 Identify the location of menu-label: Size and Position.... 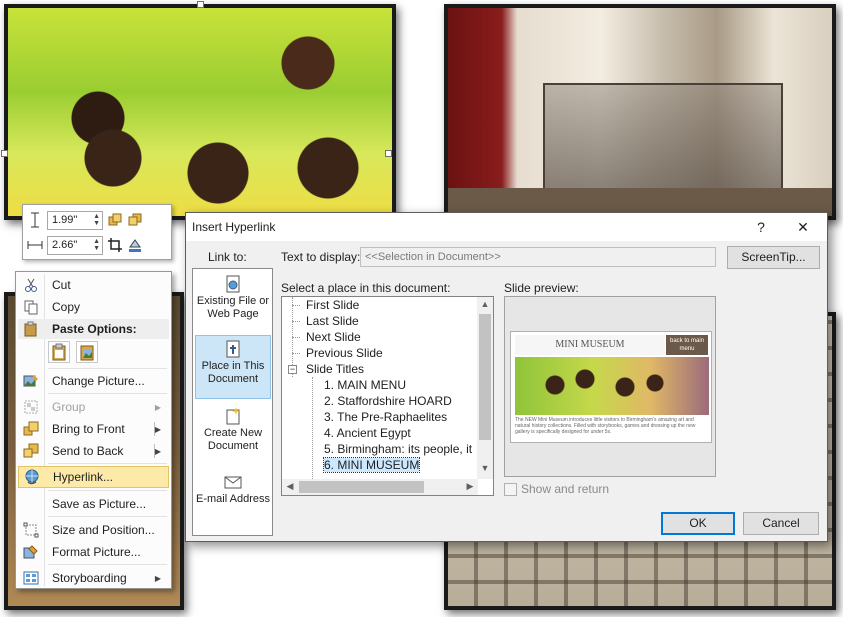
(103, 530).